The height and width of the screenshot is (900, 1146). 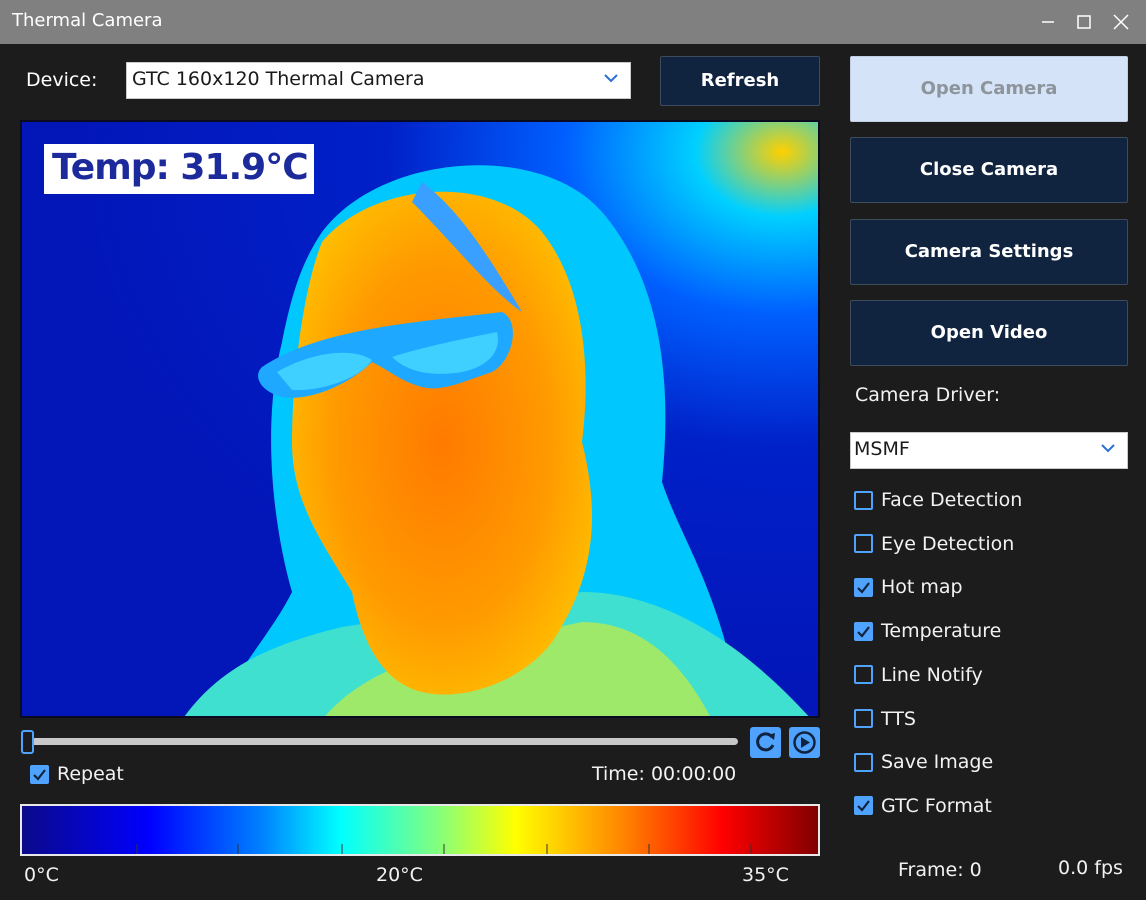 I want to click on maximize-icon, so click(x=1084, y=22).